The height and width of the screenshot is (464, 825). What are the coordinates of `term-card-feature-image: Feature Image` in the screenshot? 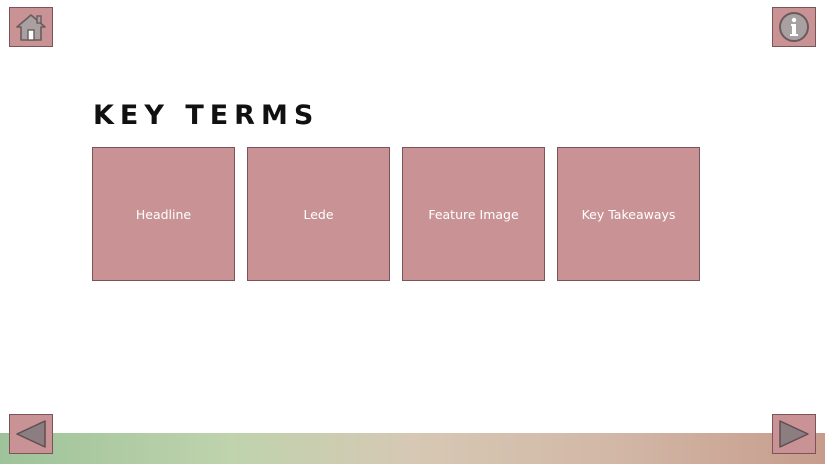 It's located at (473, 214).